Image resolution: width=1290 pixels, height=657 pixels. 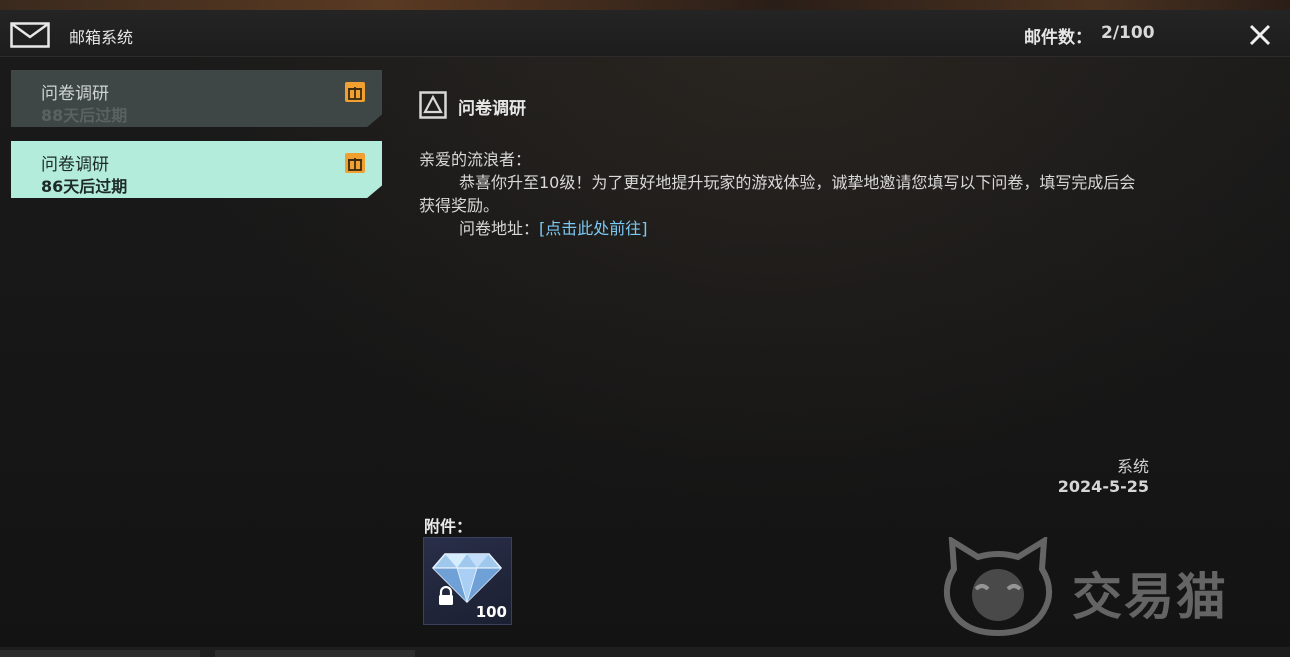 I want to click on attachment-item: 100, so click(x=467, y=581).